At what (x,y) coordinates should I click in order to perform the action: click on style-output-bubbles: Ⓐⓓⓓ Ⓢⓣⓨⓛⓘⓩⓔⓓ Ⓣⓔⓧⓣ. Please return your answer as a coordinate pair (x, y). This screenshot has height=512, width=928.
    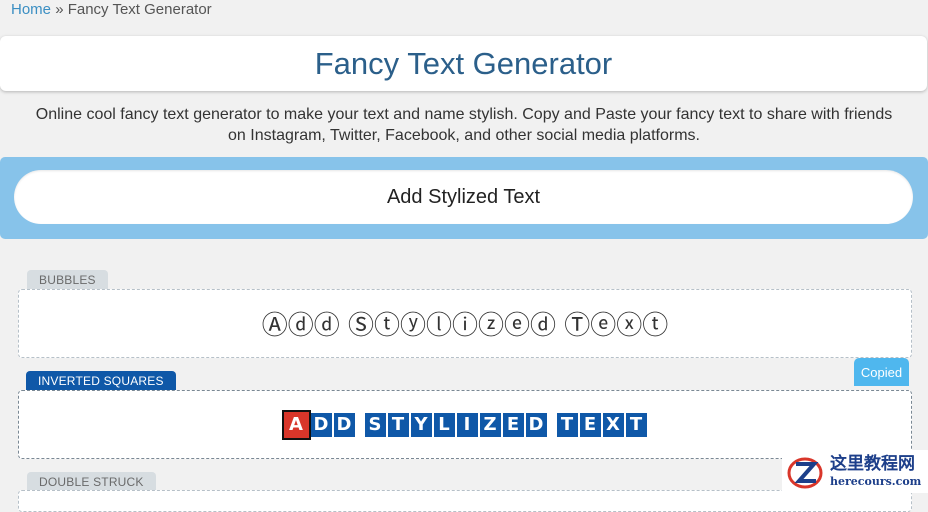
    Looking at the image, I should click on (465, 323).